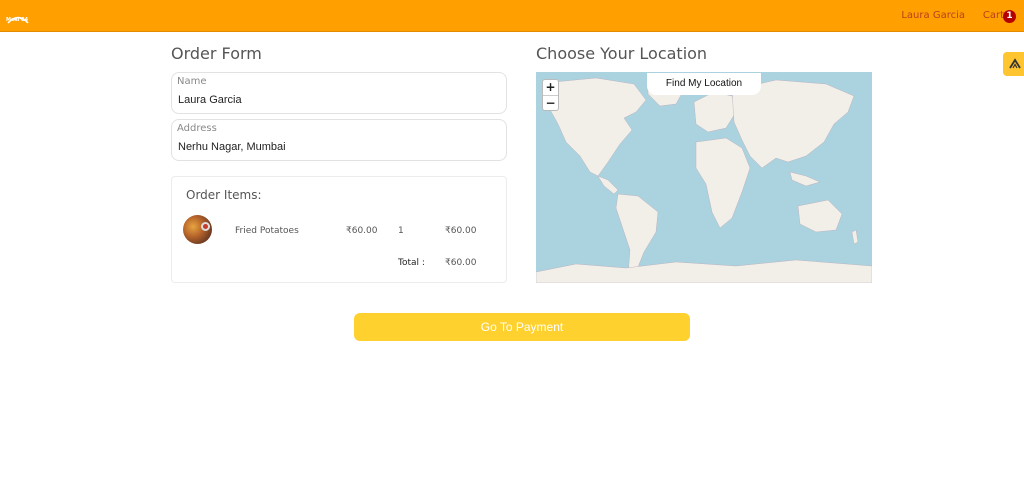 Image resolution: width=1024 pixels, height=503 pixels. What do you see at coordinates (338, 147) in the screenshot?
I see `address-input: Nerhu Nagar, Mumbai` at bounding box center [338, 147].